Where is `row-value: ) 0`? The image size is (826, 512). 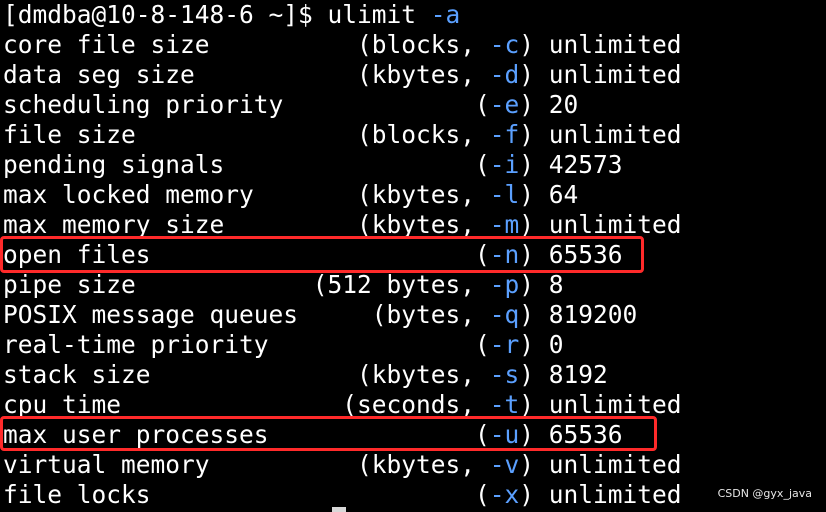
row-value: ) 0 is located at coordinates (541, 344).